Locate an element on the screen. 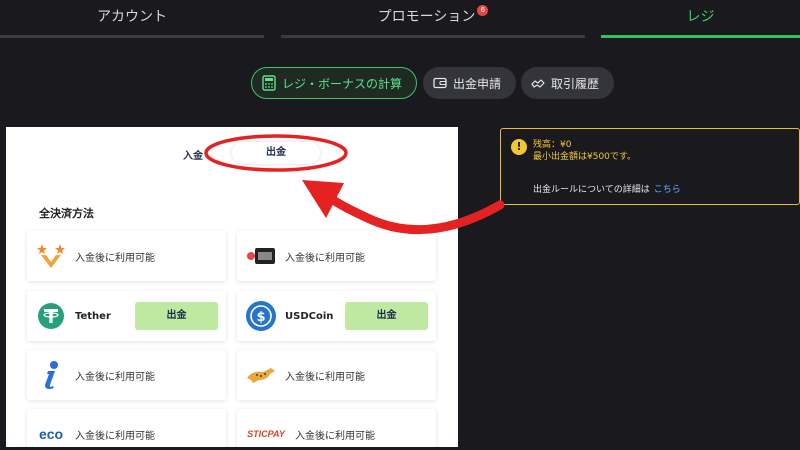 The height and width of the screenshot is (450, 800). eco-logo-icon: eco is located at coordinates (51, 432).